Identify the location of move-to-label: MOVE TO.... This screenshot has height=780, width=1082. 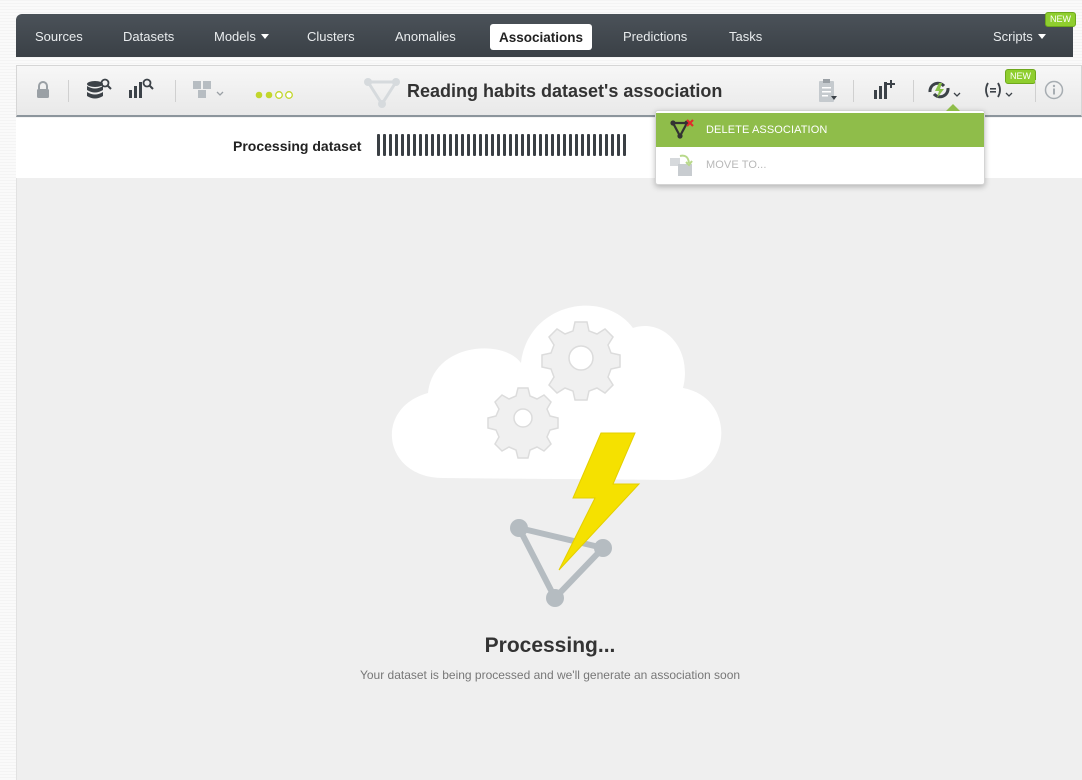
(736, 165).